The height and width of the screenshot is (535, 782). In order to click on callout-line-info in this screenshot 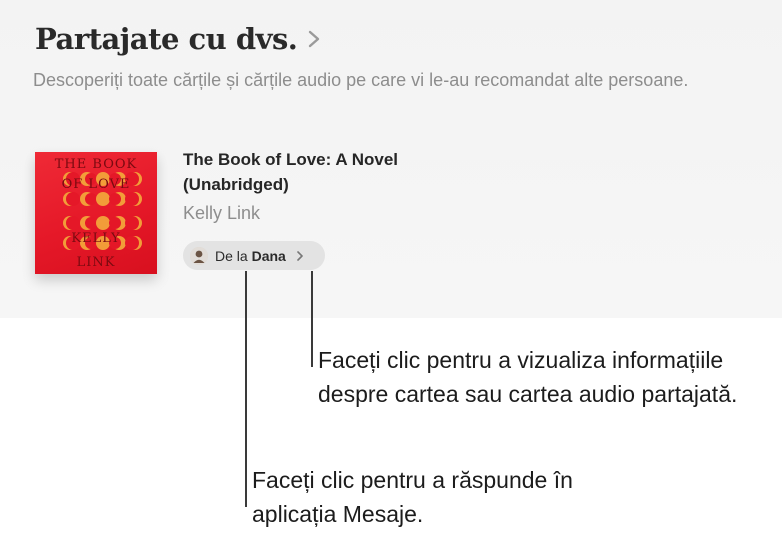, I will do `click(312, 319)`.